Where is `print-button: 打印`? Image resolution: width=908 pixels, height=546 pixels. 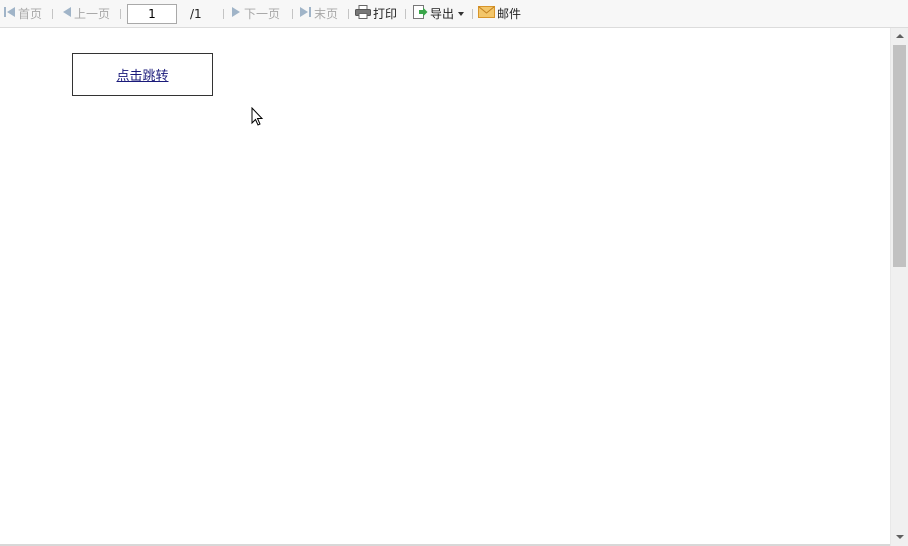
print-button: 打印 is located at coordinates (376, 14).